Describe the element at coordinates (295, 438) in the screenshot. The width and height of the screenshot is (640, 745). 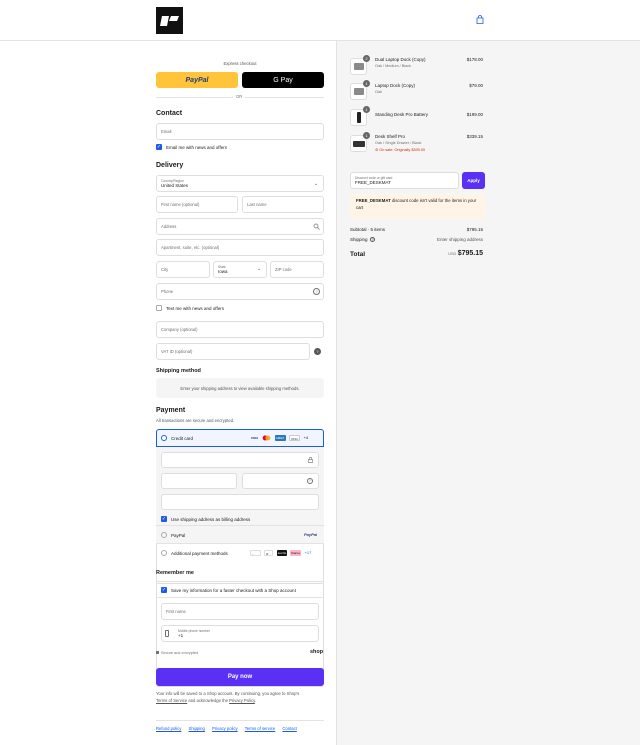
I see `discover-icon: DISC` at that location.